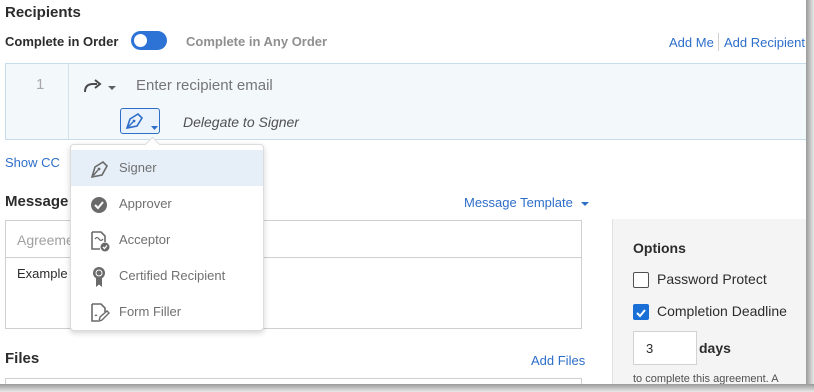 The height and width of the screenshot is (392, 814). What do you see at coordinates (722, 311) in the screenshot?
I see `completion-deadline-label: Completion Deadline` at bounding box center [722, 311].